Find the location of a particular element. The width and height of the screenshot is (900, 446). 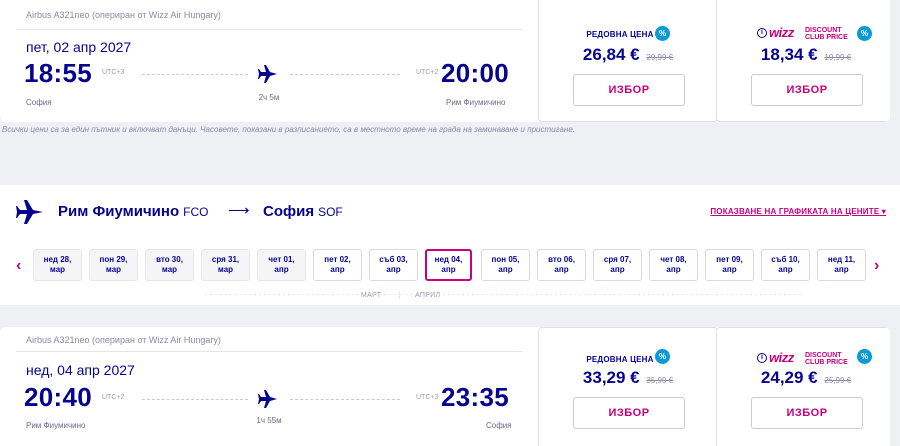

regular-price-box: РЕДОВНА ЦЕНА % 33,29 € 35,99 € ИЗБОР is located at coordinates (628, 386).